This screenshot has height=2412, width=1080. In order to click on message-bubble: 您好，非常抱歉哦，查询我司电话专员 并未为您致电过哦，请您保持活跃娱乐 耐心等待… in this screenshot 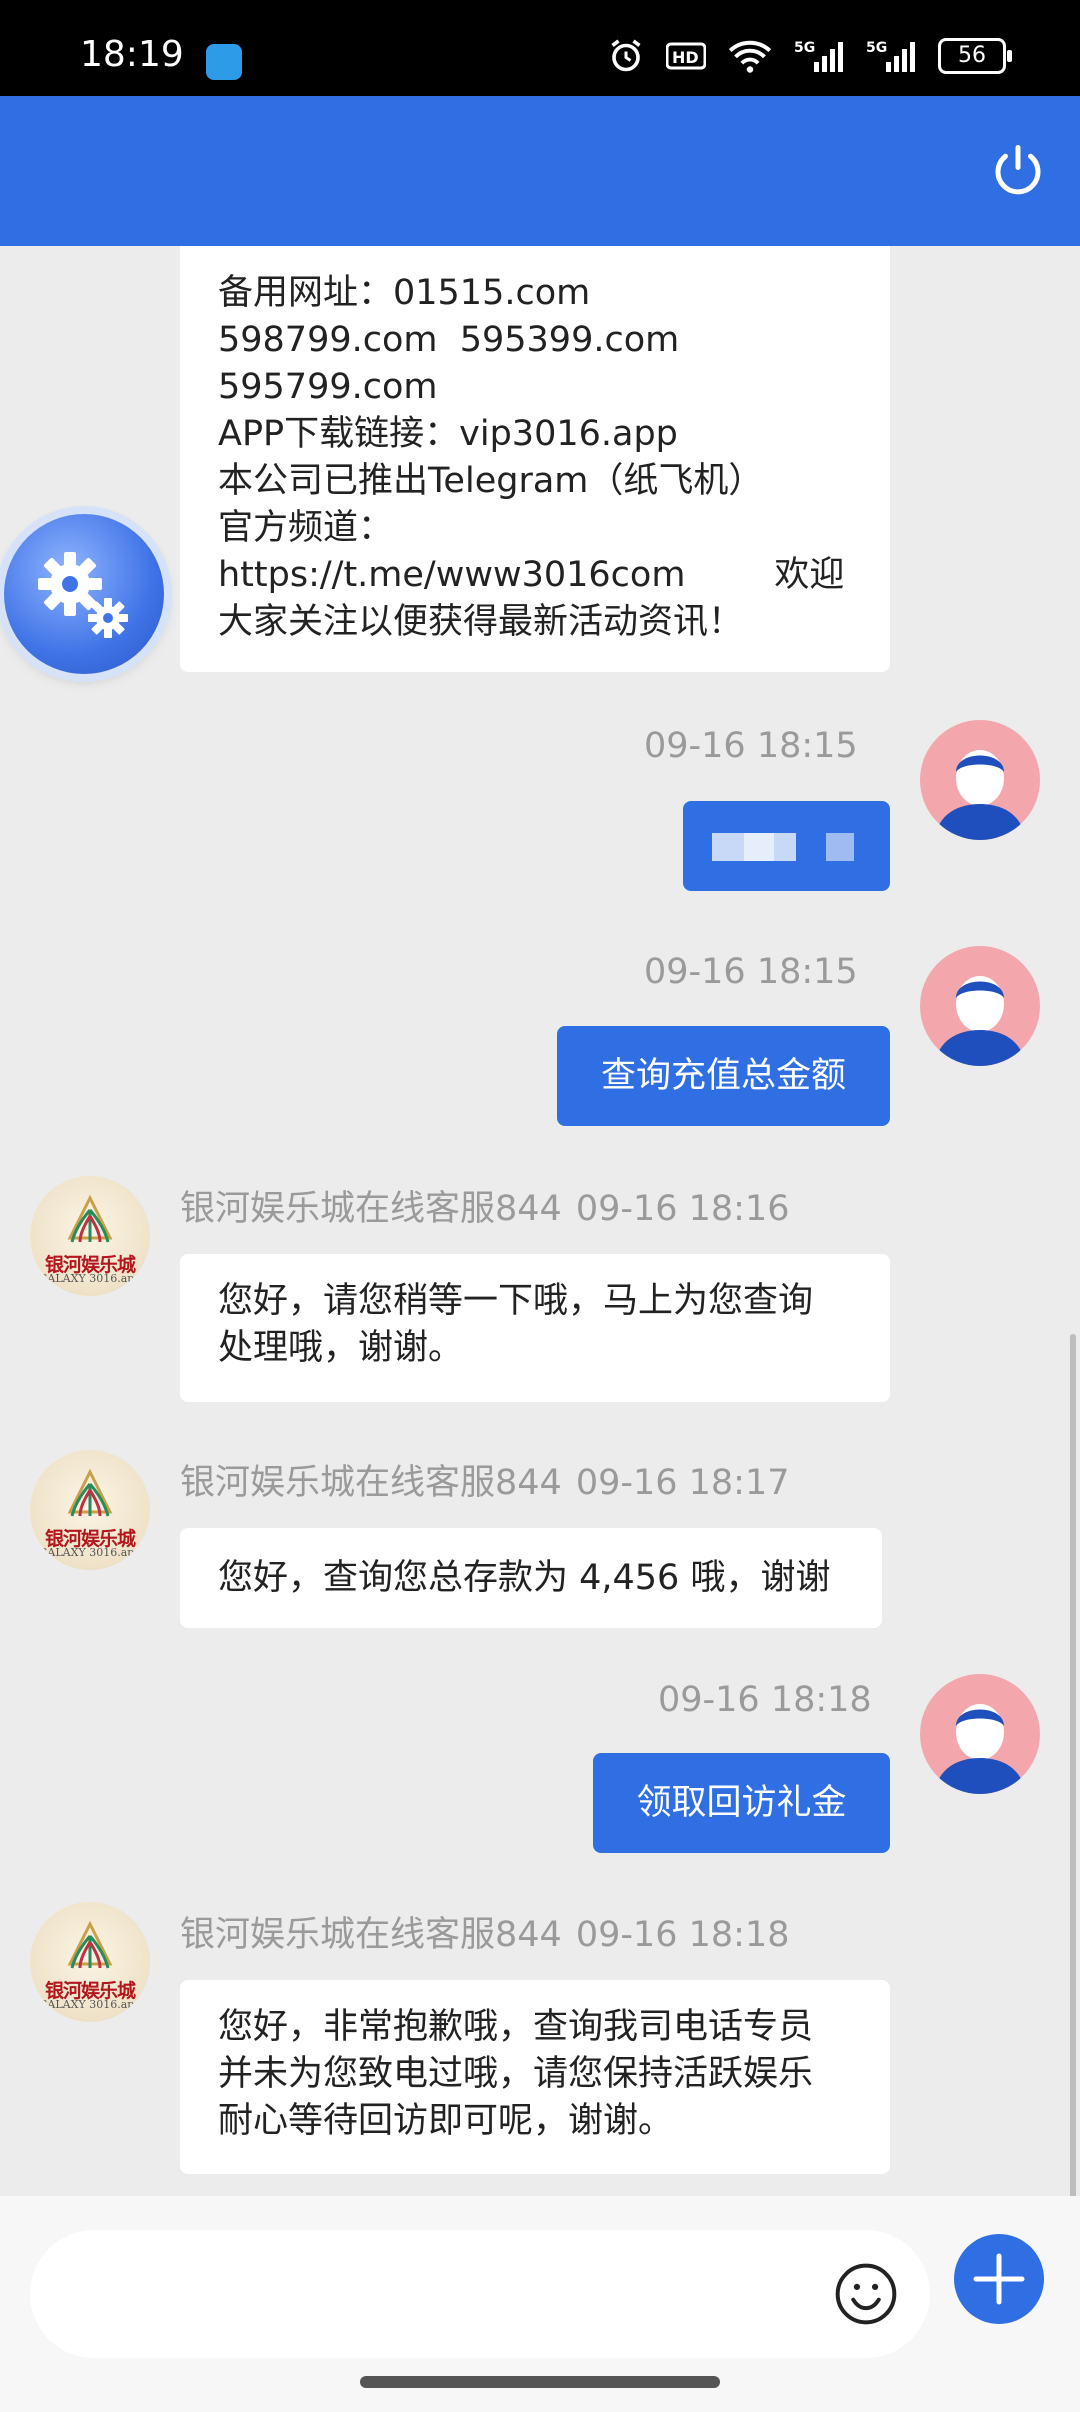, I will do `click(535, 2077)`.